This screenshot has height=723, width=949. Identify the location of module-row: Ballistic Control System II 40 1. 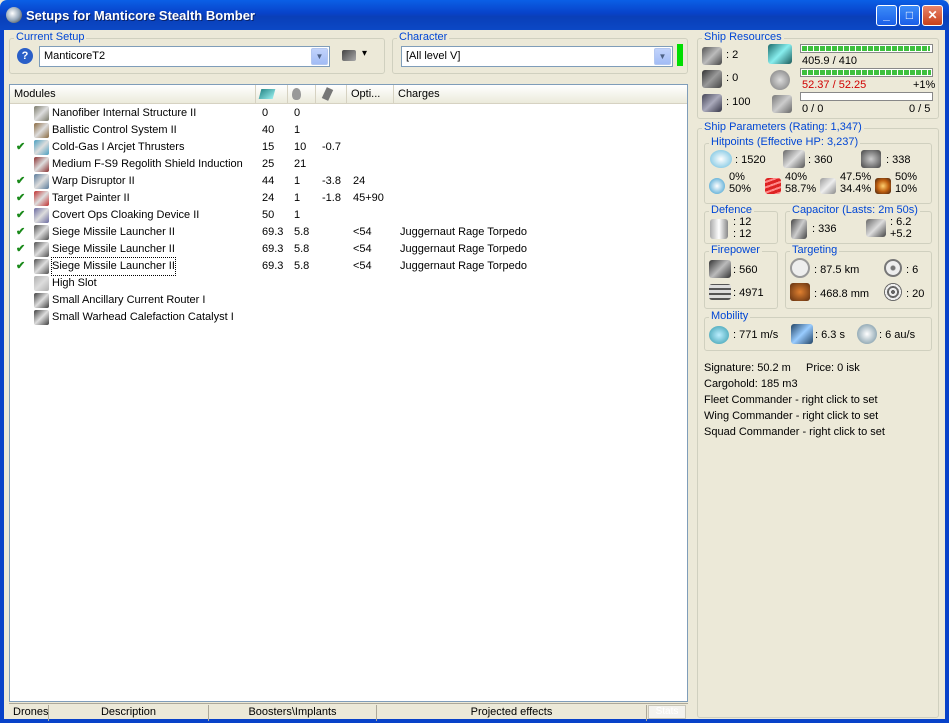
(348, 130).